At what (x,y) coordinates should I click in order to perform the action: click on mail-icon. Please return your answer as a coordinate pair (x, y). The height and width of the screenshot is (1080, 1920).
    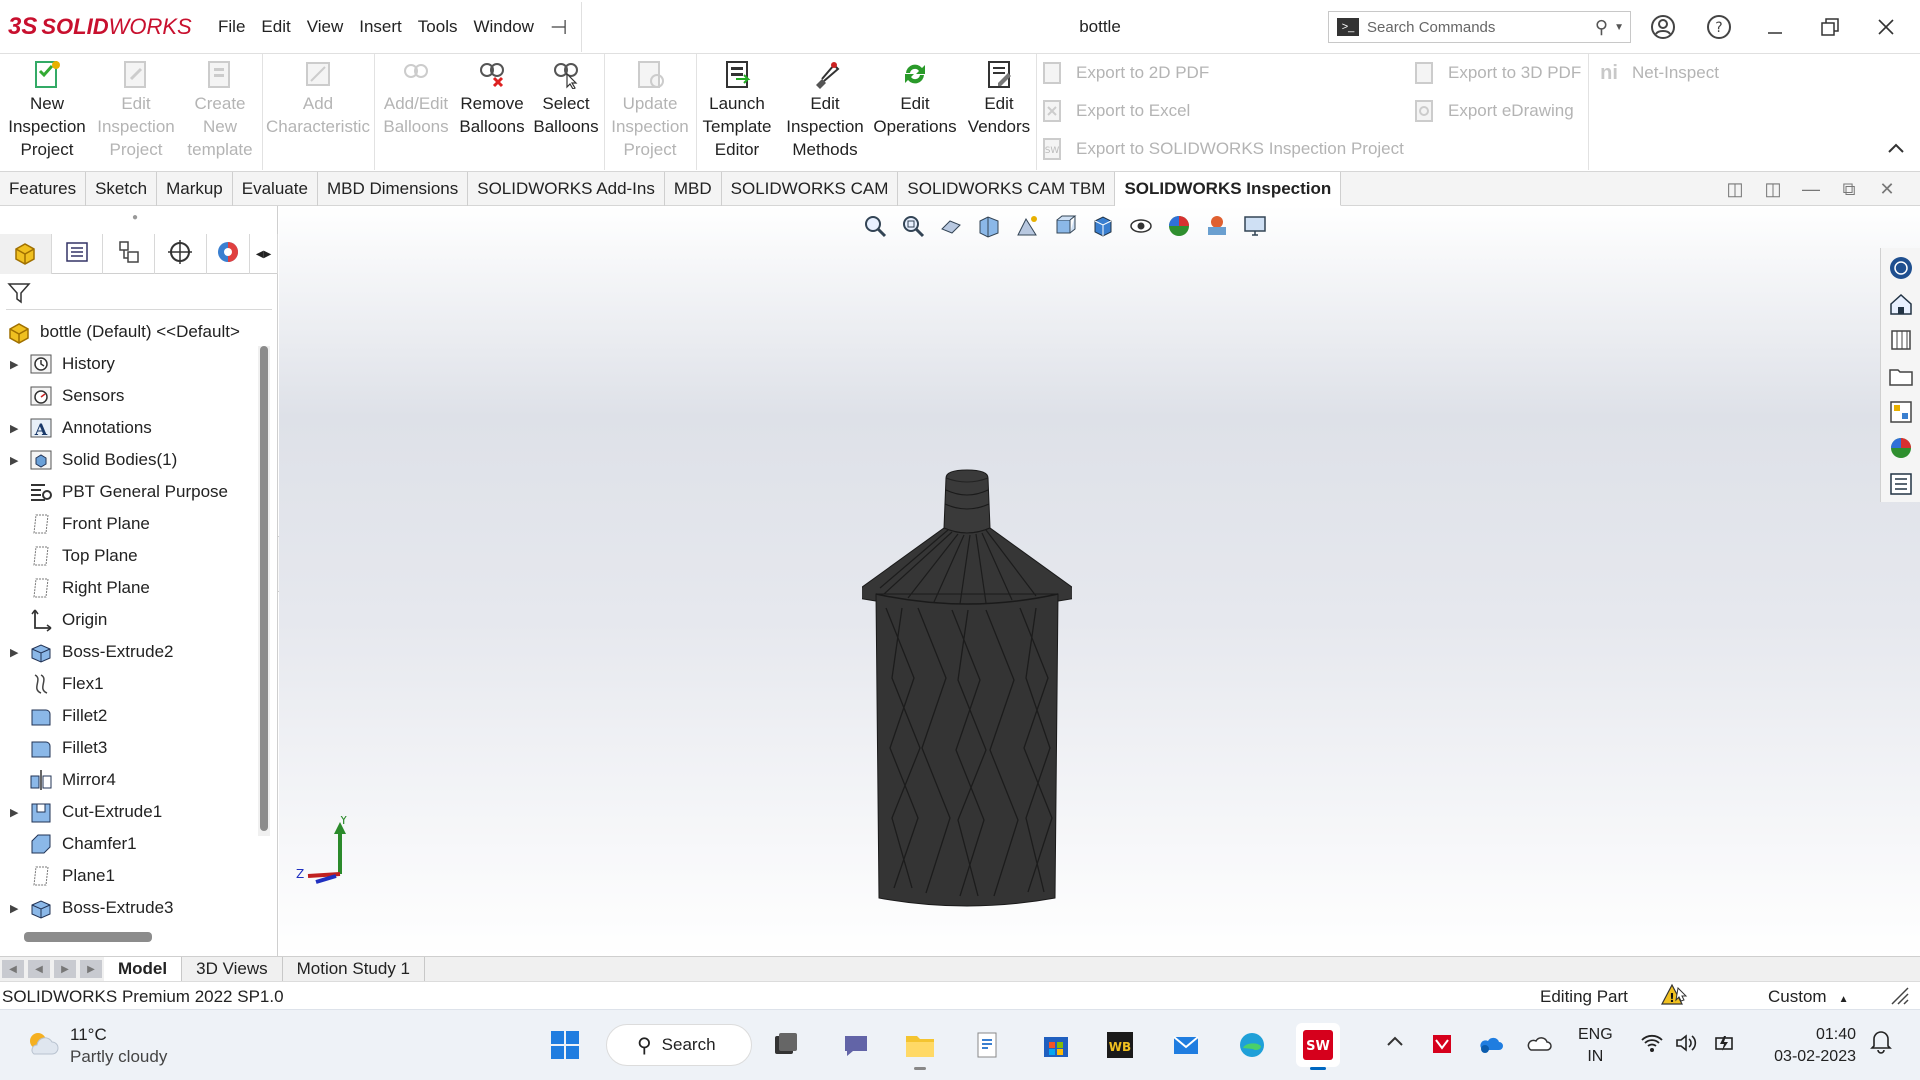
    Looking at the image, I should click on (1186, 1045).